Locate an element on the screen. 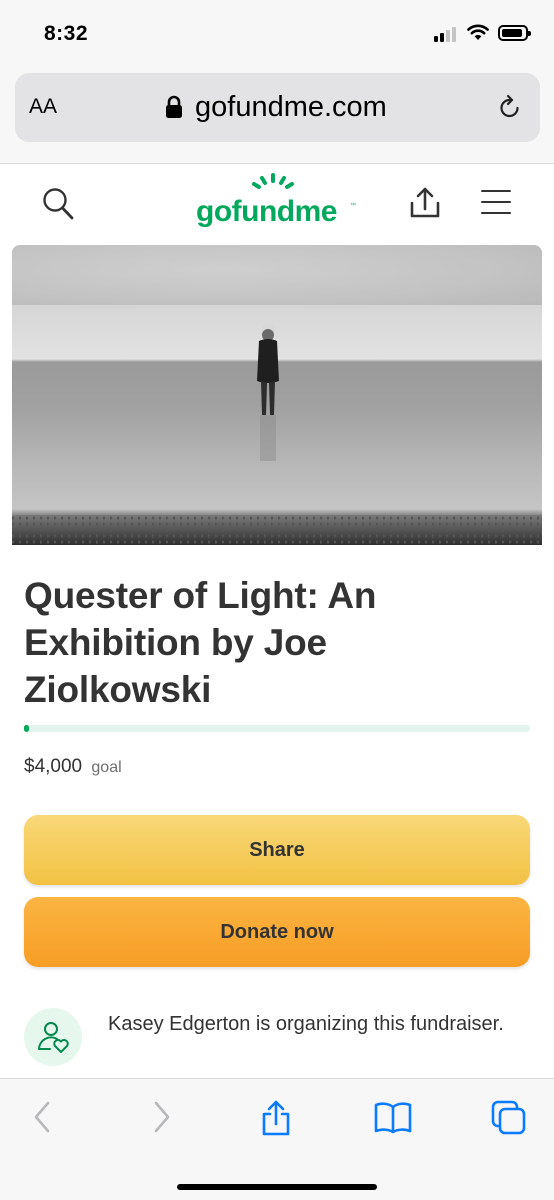  tabs-icon is located at coordinates (509, 1118).